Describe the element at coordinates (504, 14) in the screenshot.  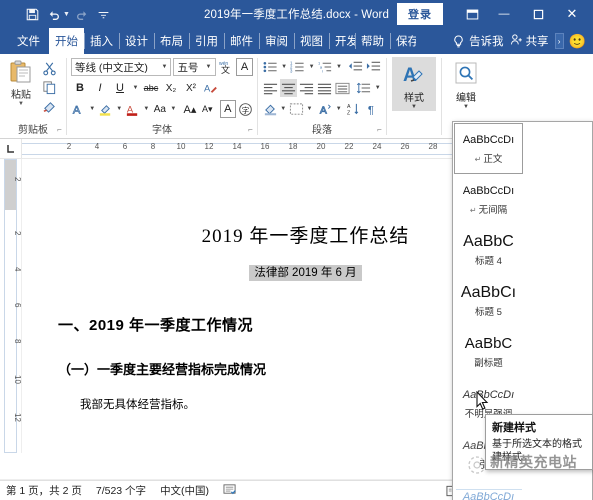
I see `minimize-icon: —` at that location.